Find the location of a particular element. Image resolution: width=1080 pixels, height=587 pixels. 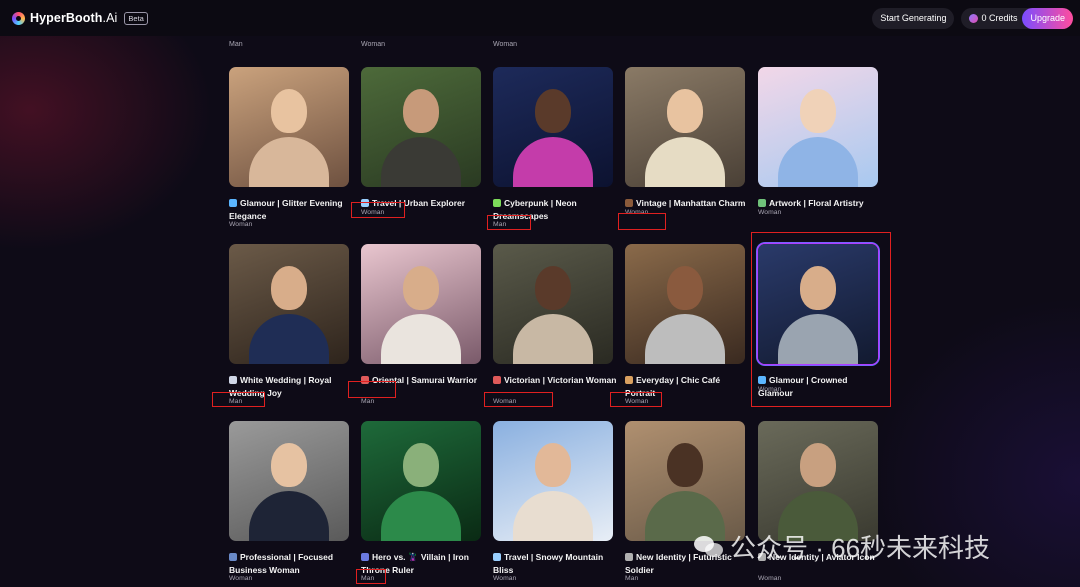

card-title-text: Victorian | Victorian Woman is located at coordinates (560, 380).